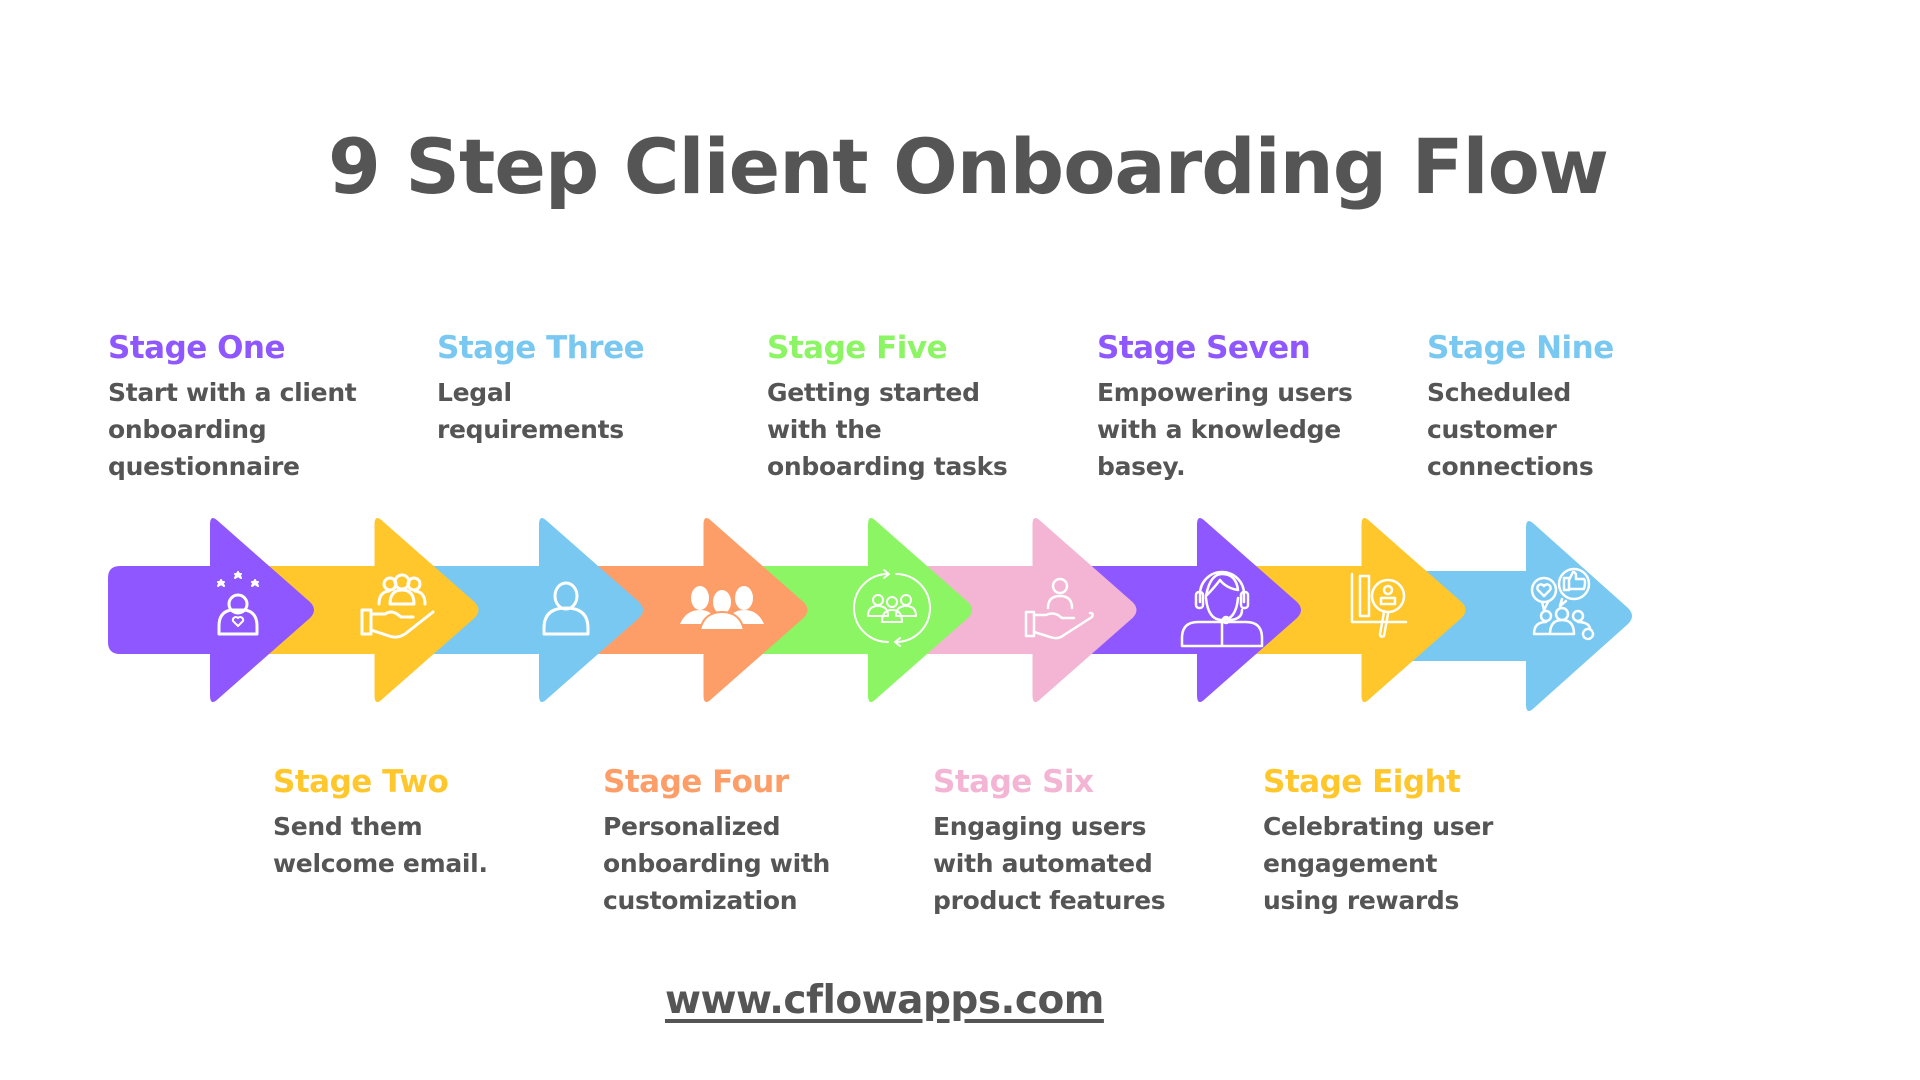 Image resolution: width=1920 pixels, height=1080 pixels. I want to click on website-link: www.cflowapps.com, so click(884, 1000).